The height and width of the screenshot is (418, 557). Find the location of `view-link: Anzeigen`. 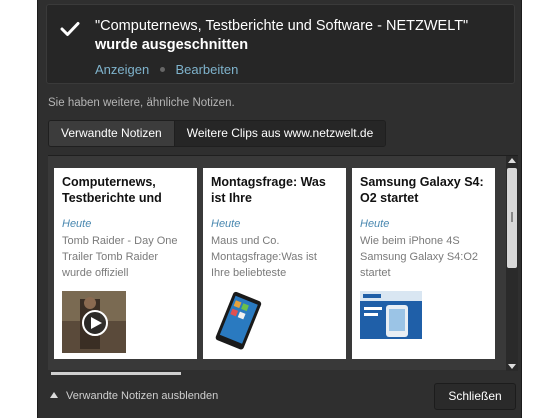

view-link: Anzeigen is located at coordinates (122, 69).